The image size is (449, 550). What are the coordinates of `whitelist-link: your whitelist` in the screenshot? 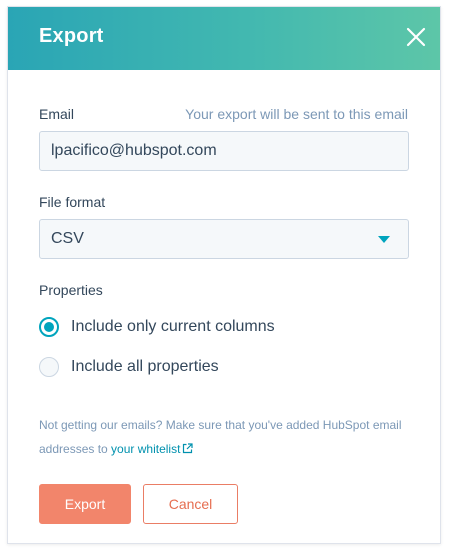 It's located at (152, 449).